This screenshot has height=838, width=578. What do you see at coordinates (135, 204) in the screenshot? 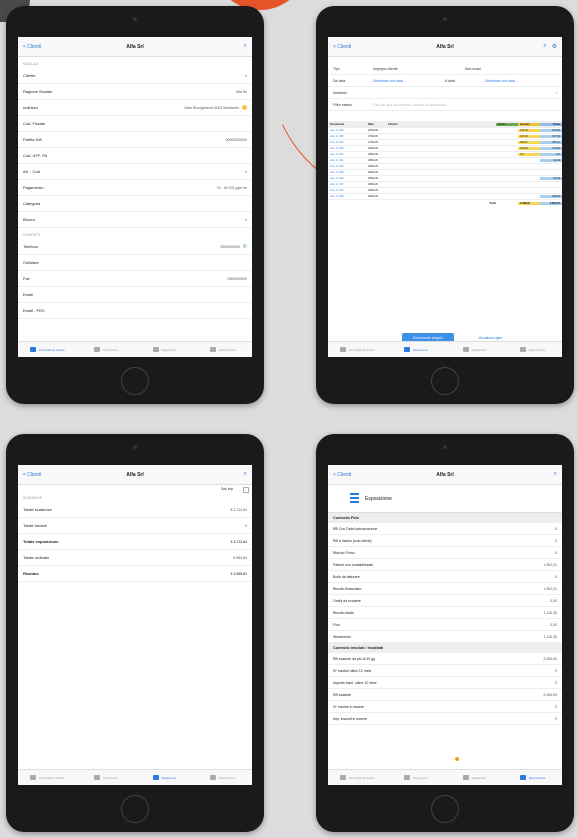
I see `list-item: Categoria` at bounding box center [135, 204].